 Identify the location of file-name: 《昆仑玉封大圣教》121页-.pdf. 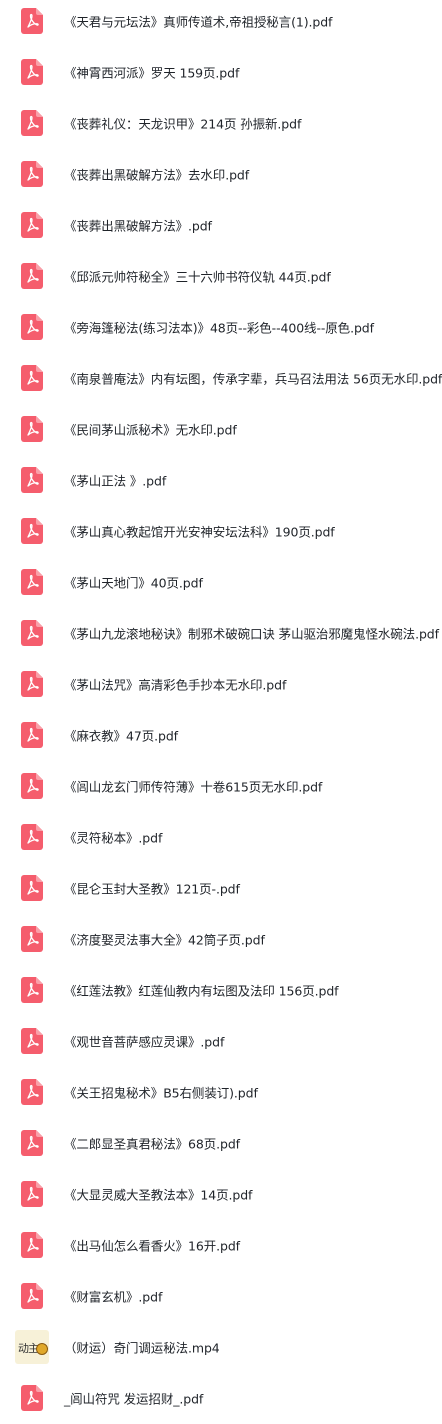
(152, 889).